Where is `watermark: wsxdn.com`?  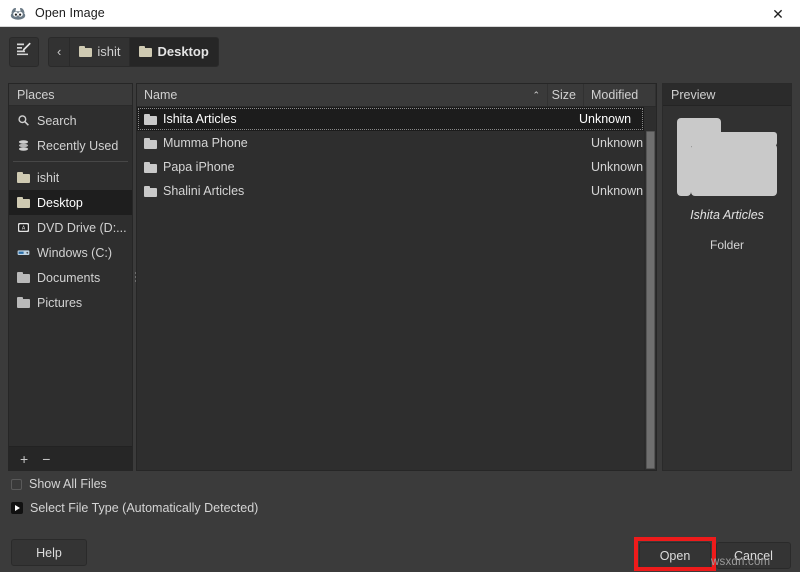
watermark: wsxdn.com is located at coordinates (741, 562).